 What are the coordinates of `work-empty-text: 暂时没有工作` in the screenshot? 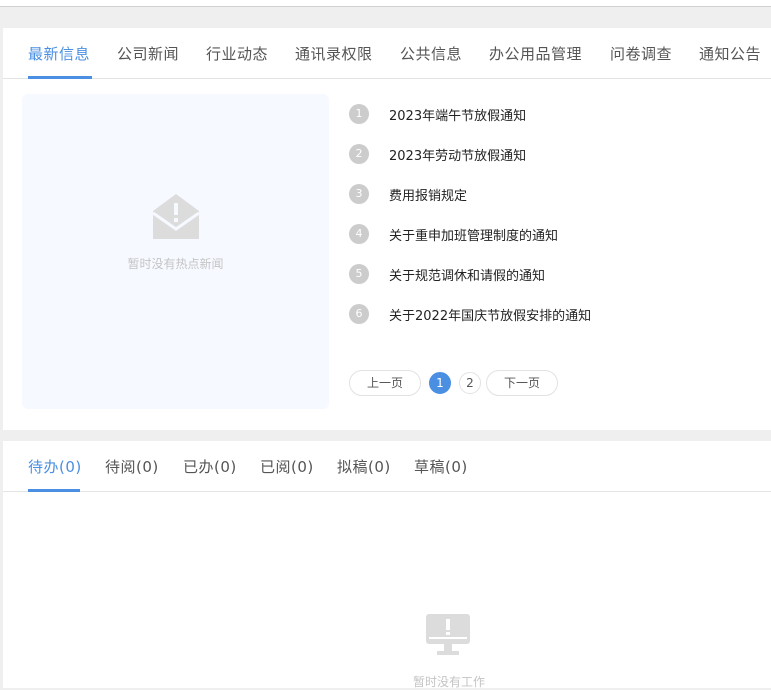 It's located at (448, 682).